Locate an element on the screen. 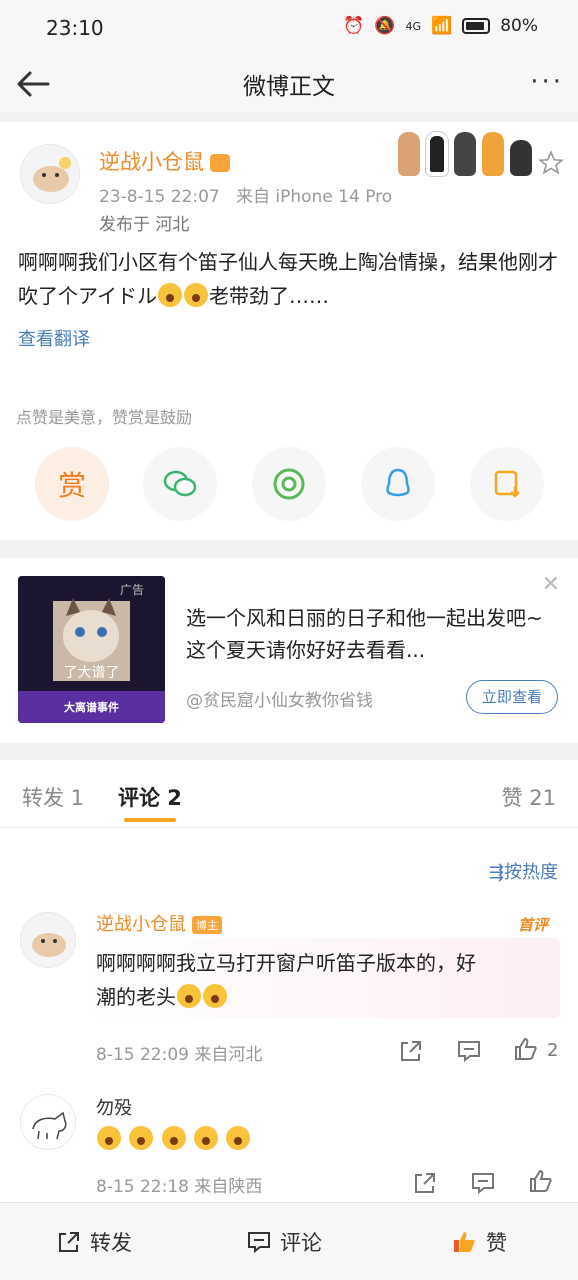  sort-by-hot: ⇶按热度 is located at coordinates (523, 871).